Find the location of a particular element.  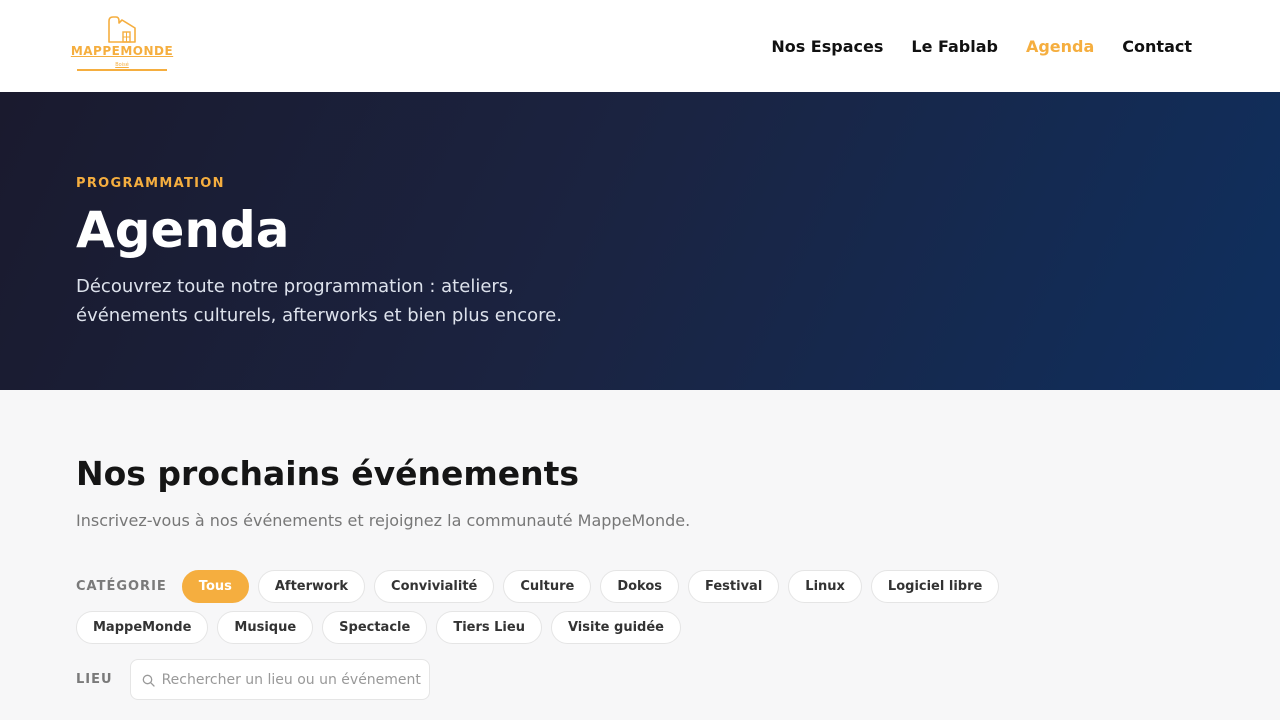

logo-text: MAPPEMONDE is located at coordinates (122, 51).